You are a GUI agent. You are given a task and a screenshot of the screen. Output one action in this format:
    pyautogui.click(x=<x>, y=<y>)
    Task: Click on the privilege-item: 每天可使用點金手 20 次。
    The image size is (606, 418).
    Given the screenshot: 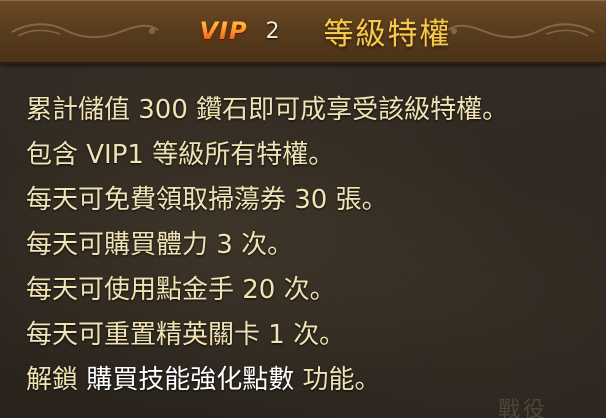 What is the action you would take?
    pyautogui.click(x=181, y=290)
    